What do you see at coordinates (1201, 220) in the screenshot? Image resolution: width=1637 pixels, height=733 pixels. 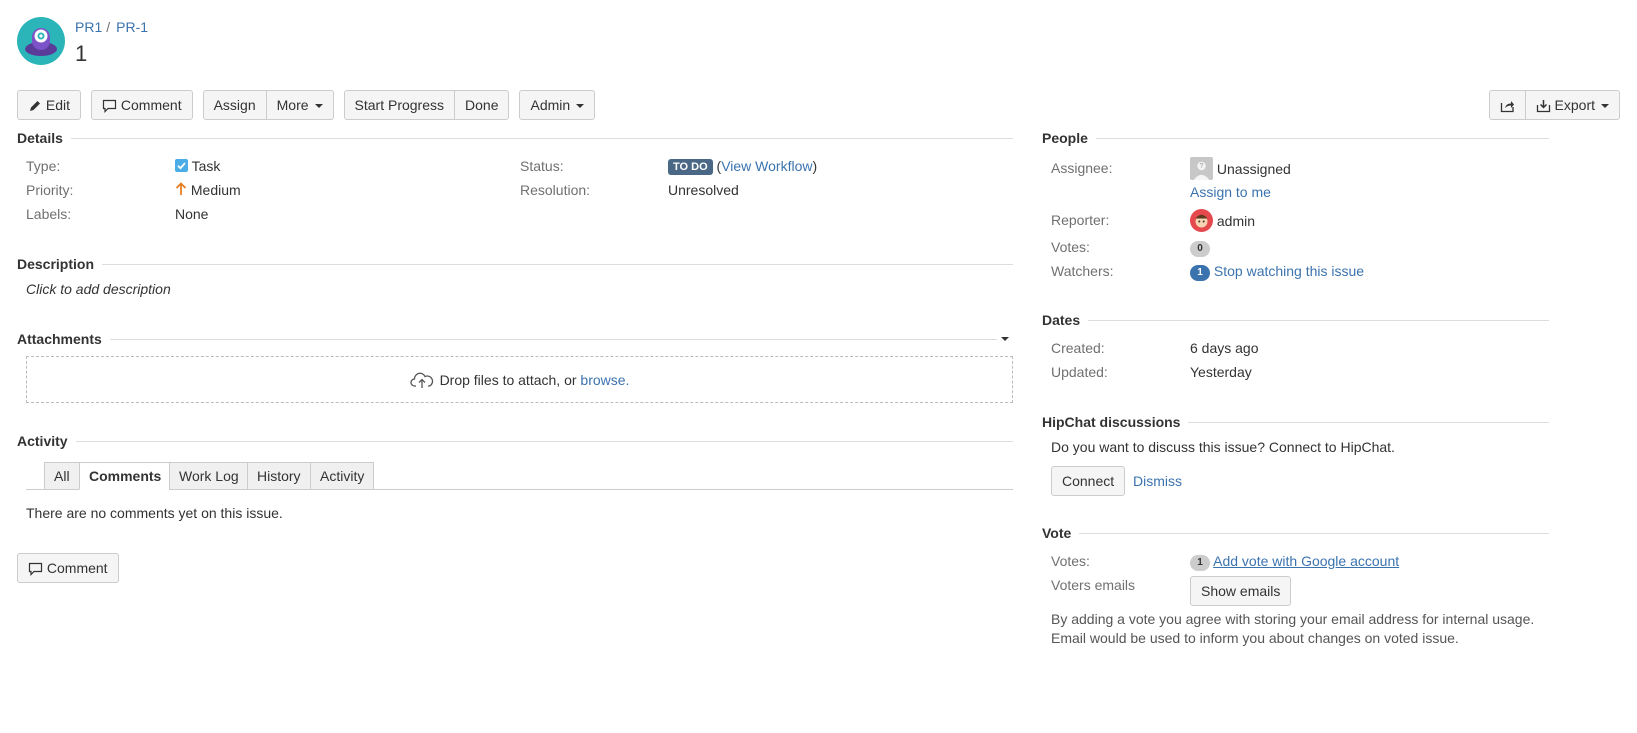 I see `admin-avatar-icon` at bounding box center [1201, 220].